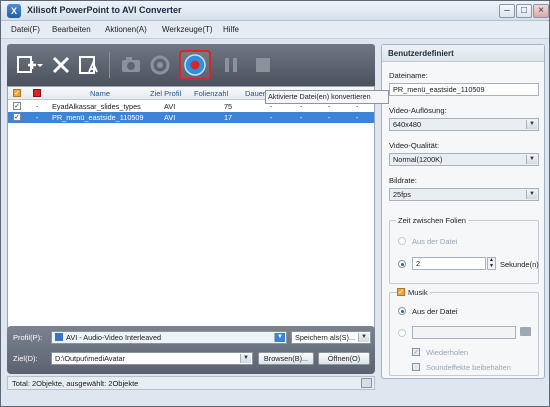 Image resolution: width=550 pixels, height=407 pixels. What do you see at coordinates (271, 117) in the screenshot?
I see `row-duration: -` at bounding box center [271, 117].